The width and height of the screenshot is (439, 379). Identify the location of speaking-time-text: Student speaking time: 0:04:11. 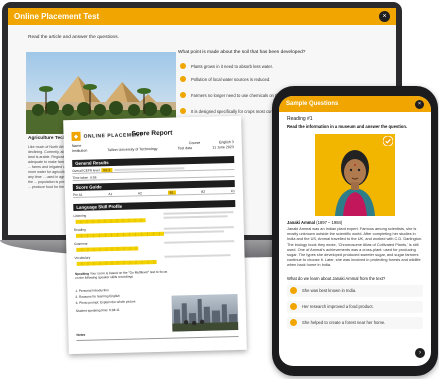
(97, 310).